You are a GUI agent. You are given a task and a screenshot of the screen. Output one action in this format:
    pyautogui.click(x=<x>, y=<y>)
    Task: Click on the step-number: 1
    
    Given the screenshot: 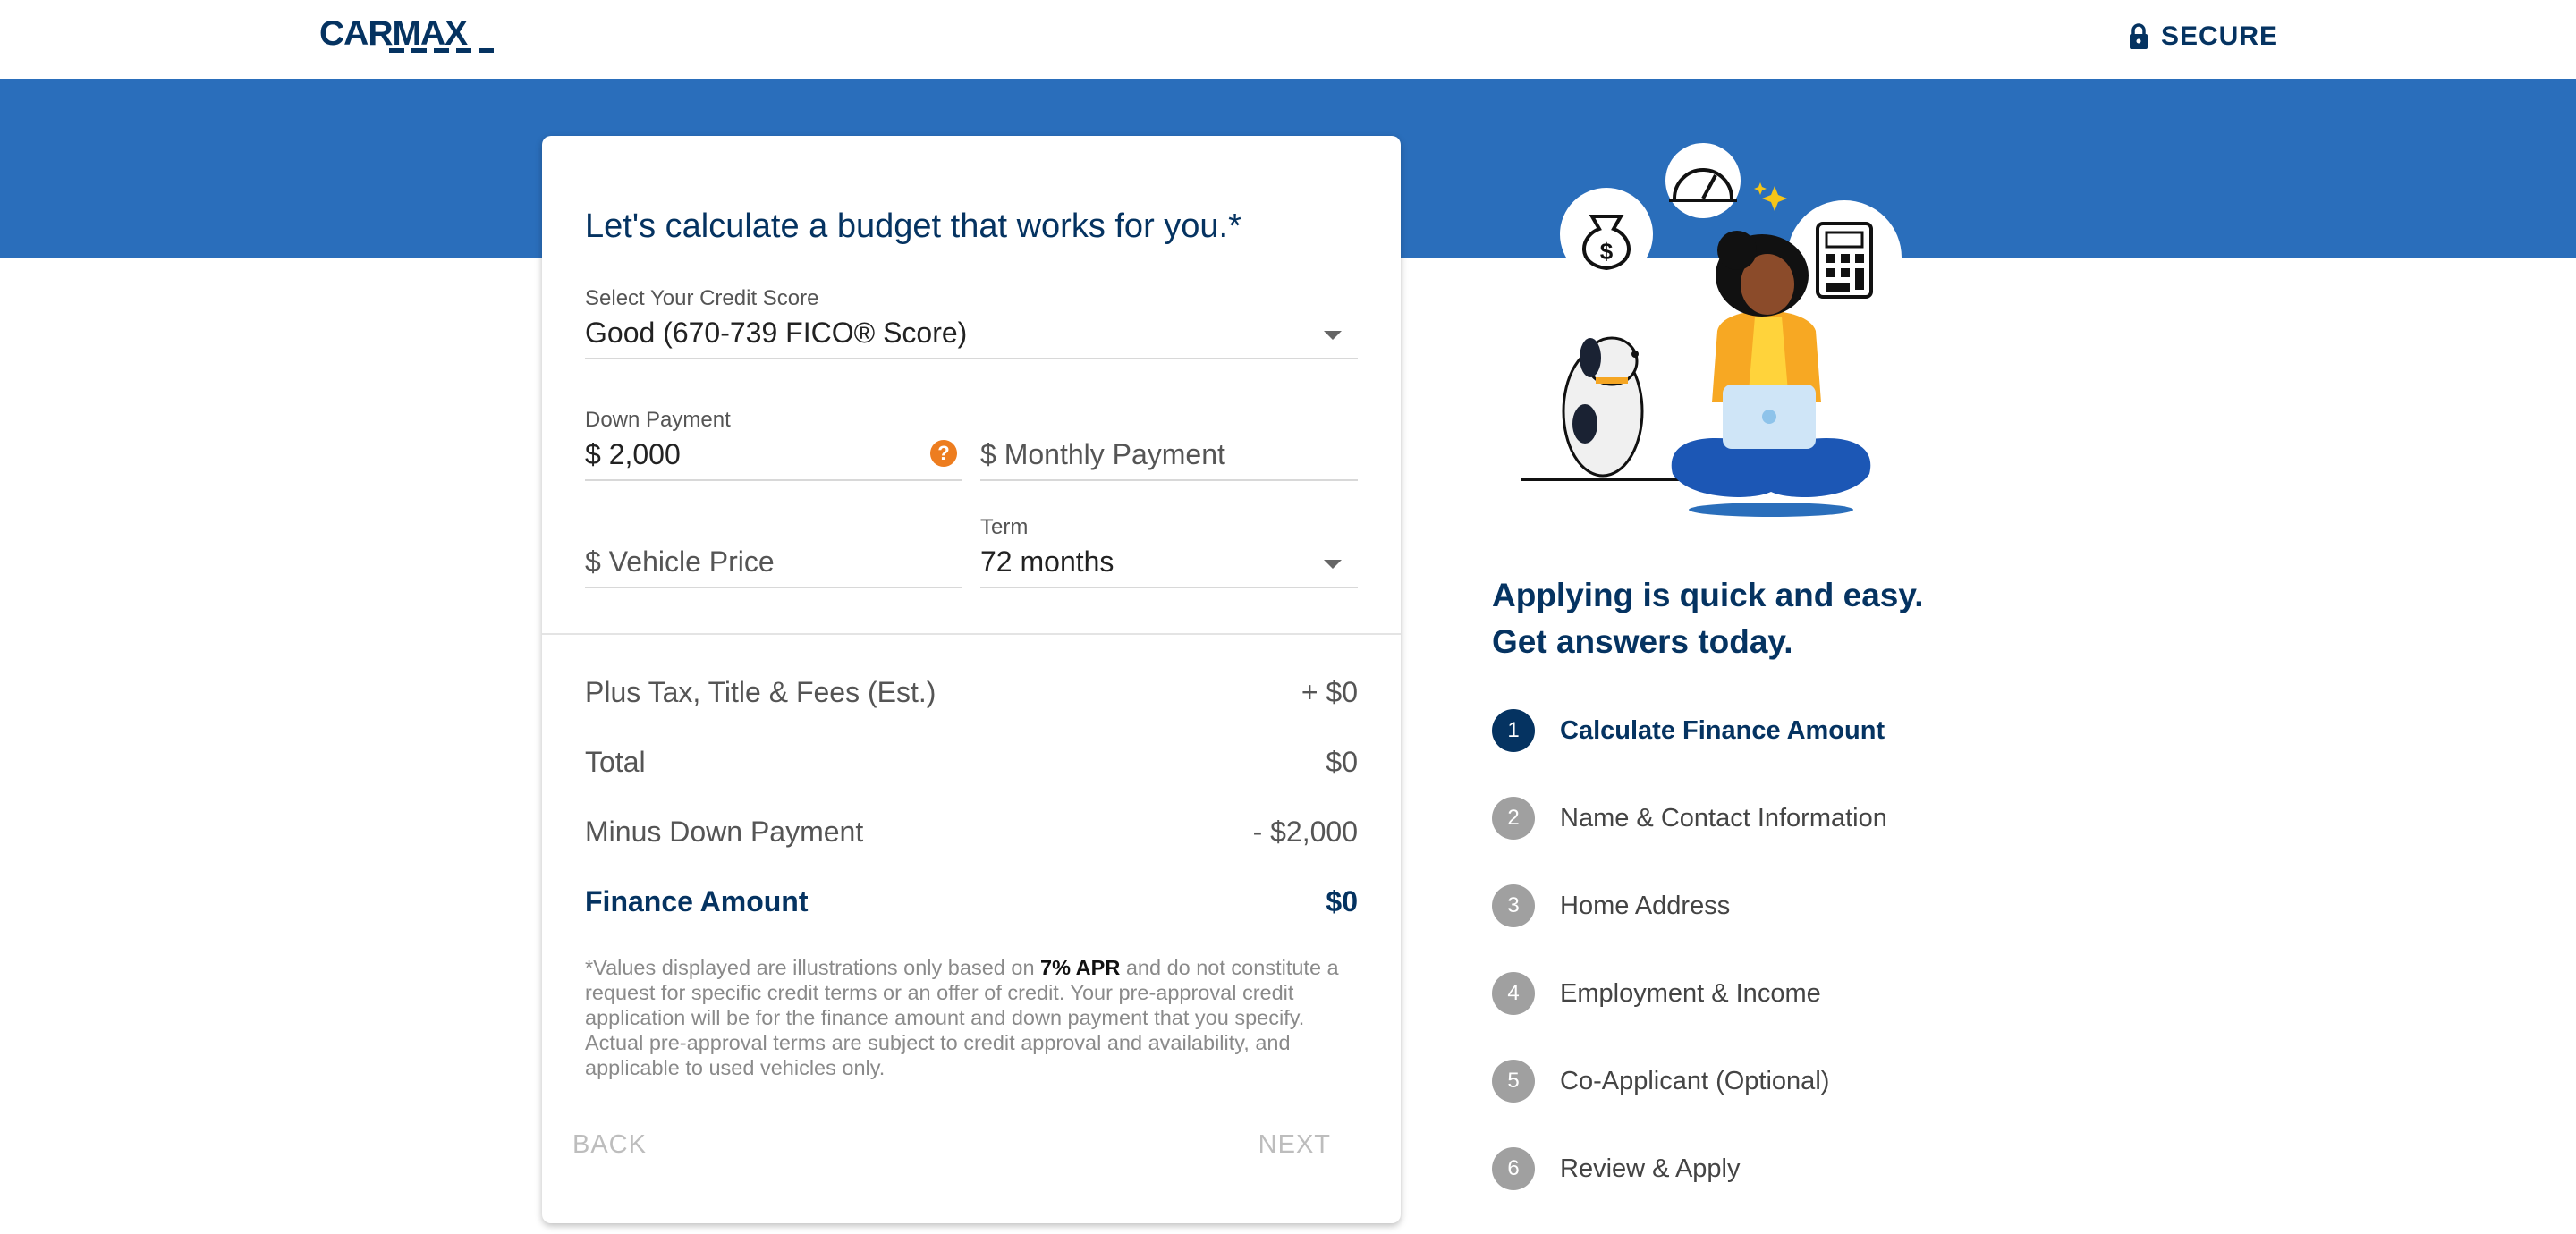 What is the action you would take?
    pyautogui.click(x=1513, y=730)
    